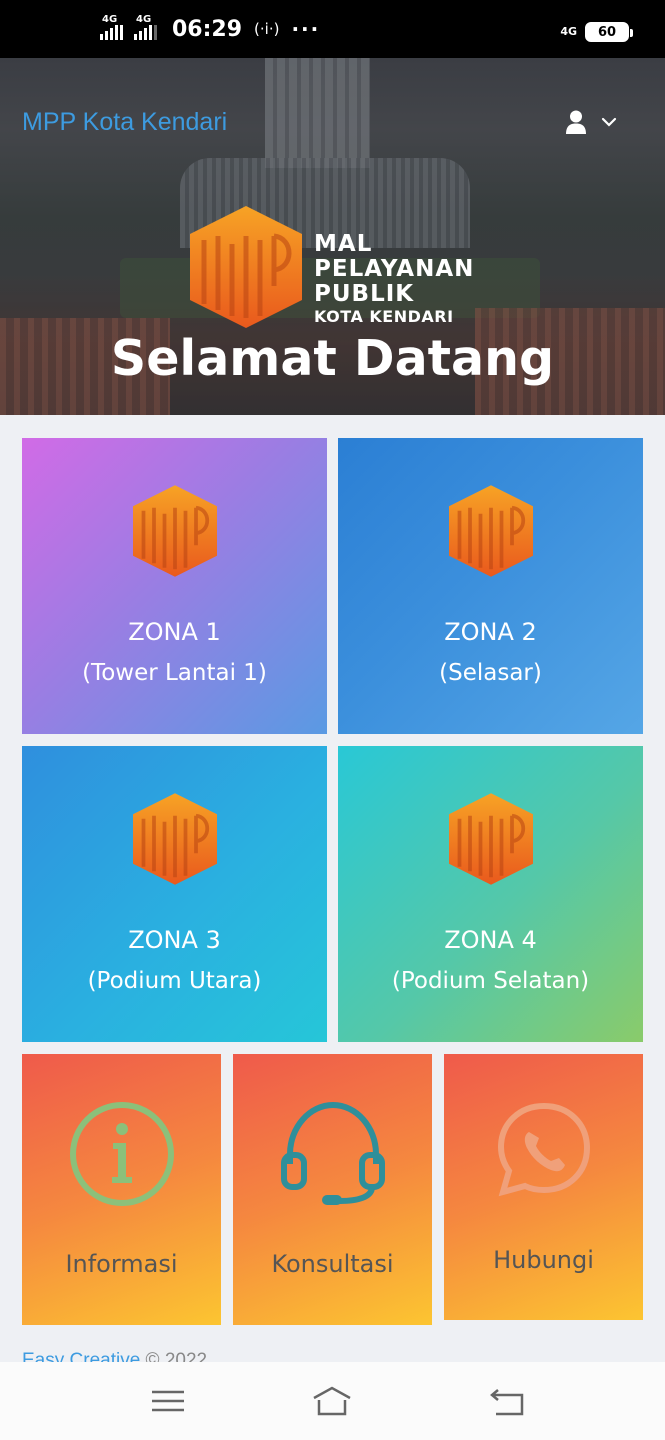 This screenshot has height=1440, width=665. What do you see at coordinates (174, 632) in the screenshot?
I see `zone-title: ZONA 1` at bounding box center [174, 632].